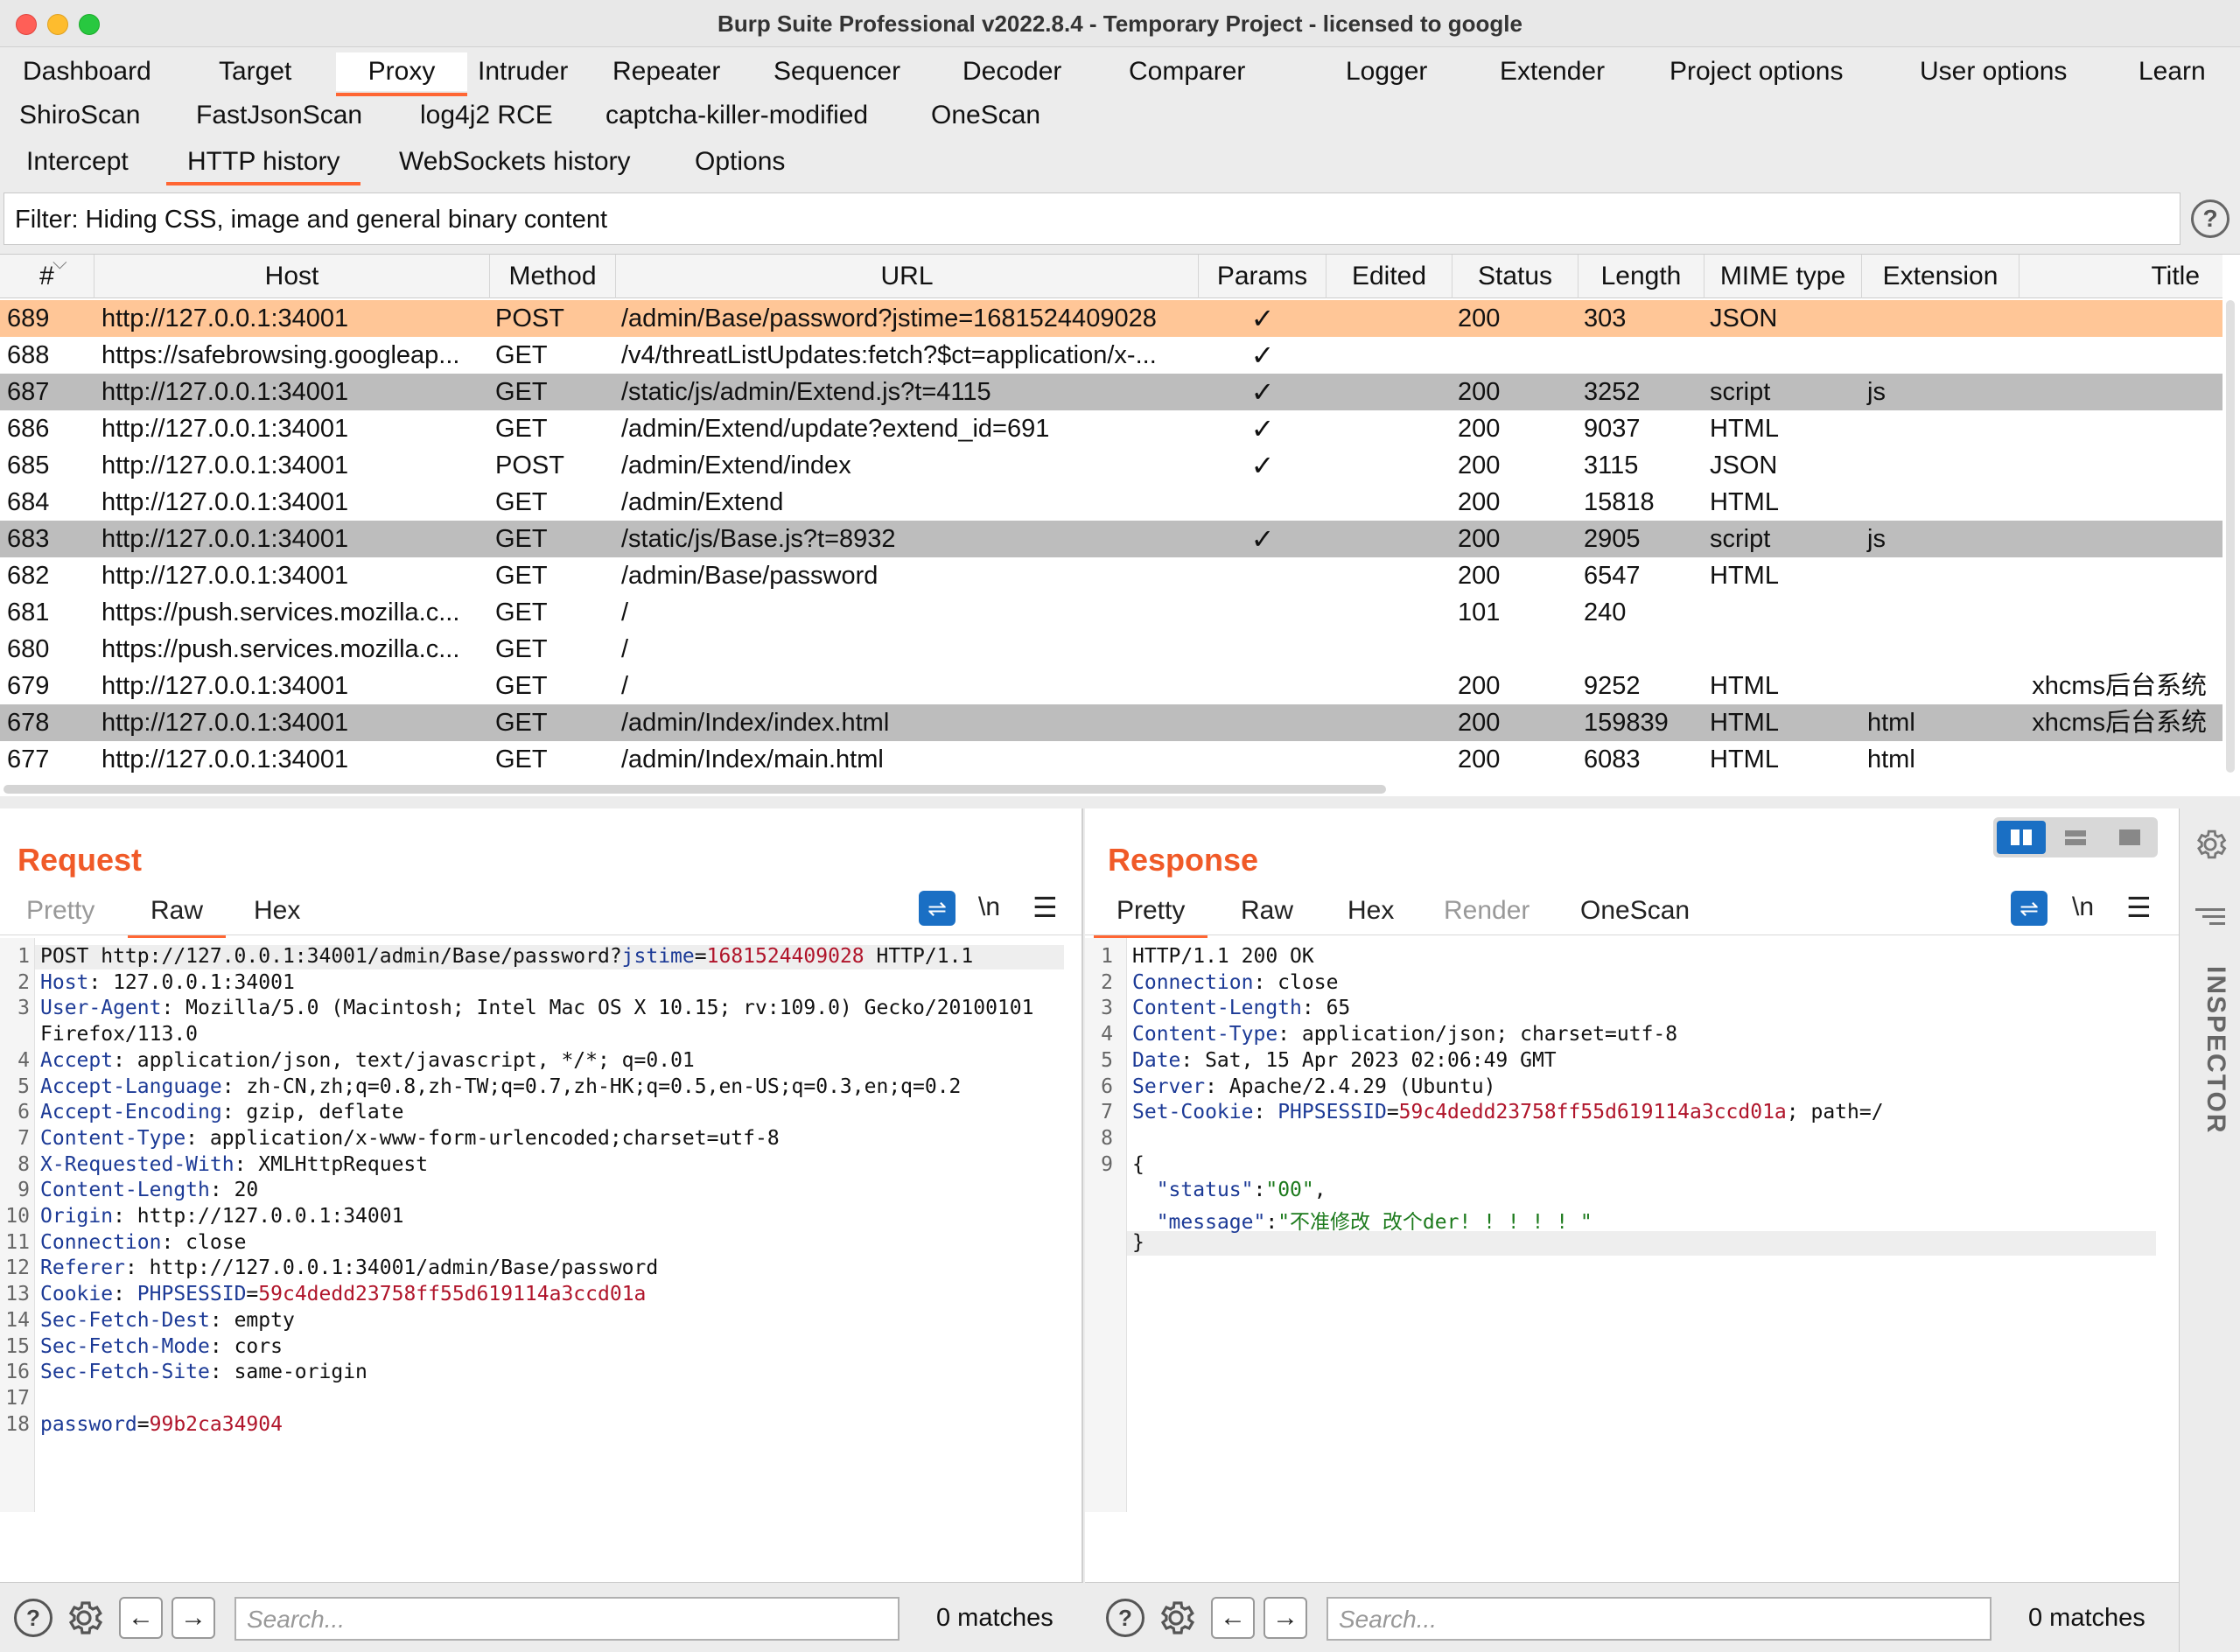  What do you see at coordinates (2021, 837) in the screenshot?
I see `side-by-side-layout-icon` at bounding box center [2021, 837].